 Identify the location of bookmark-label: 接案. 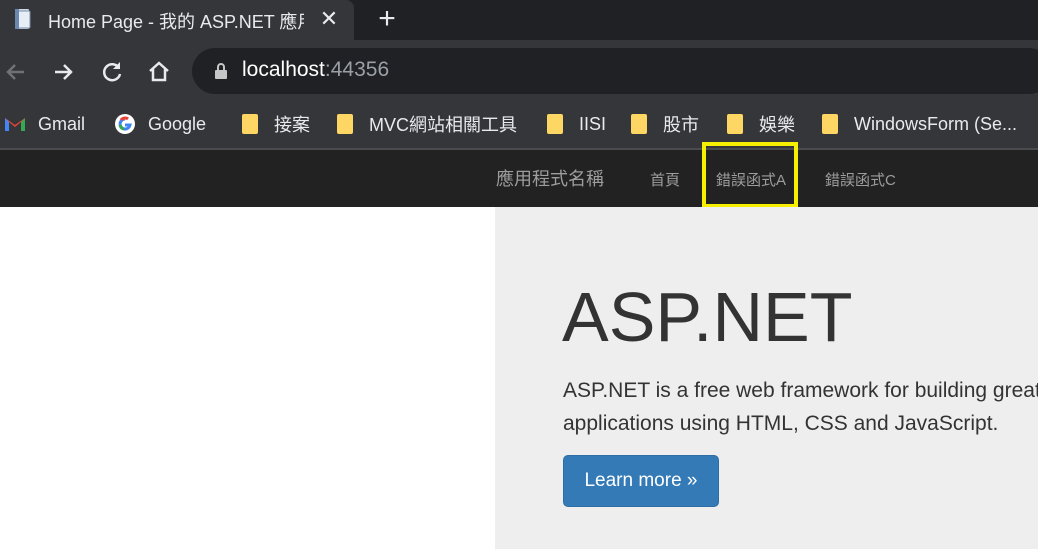
(292, 125).